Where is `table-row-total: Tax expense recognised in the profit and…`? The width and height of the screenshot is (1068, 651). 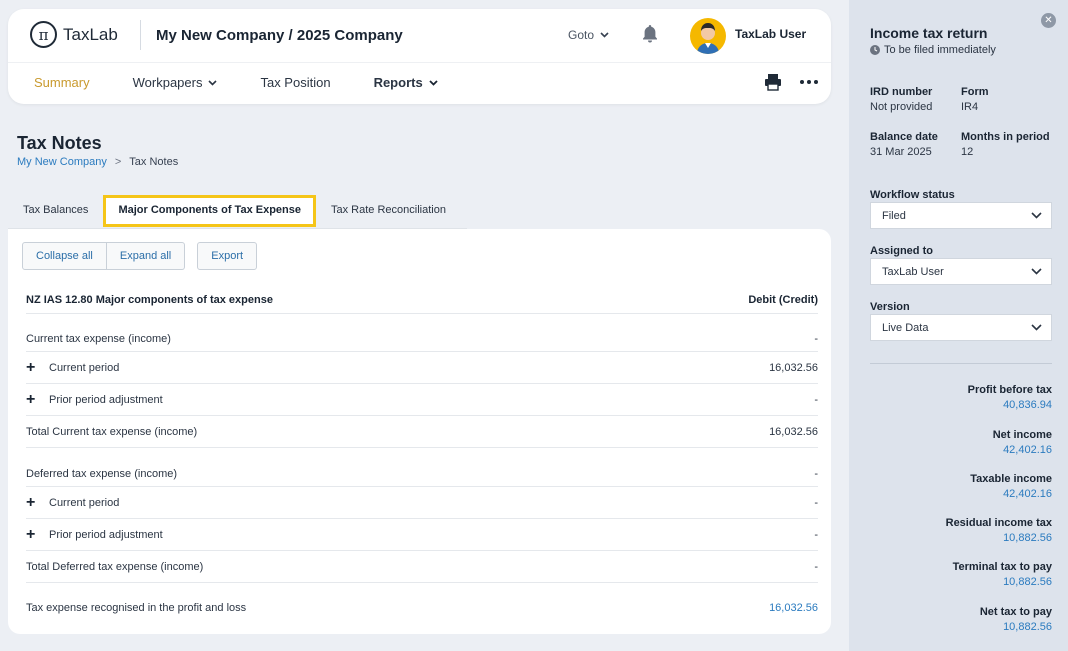
table-row-total: Tax expense recognised in the profit and… is located at coordinates (422, 608).